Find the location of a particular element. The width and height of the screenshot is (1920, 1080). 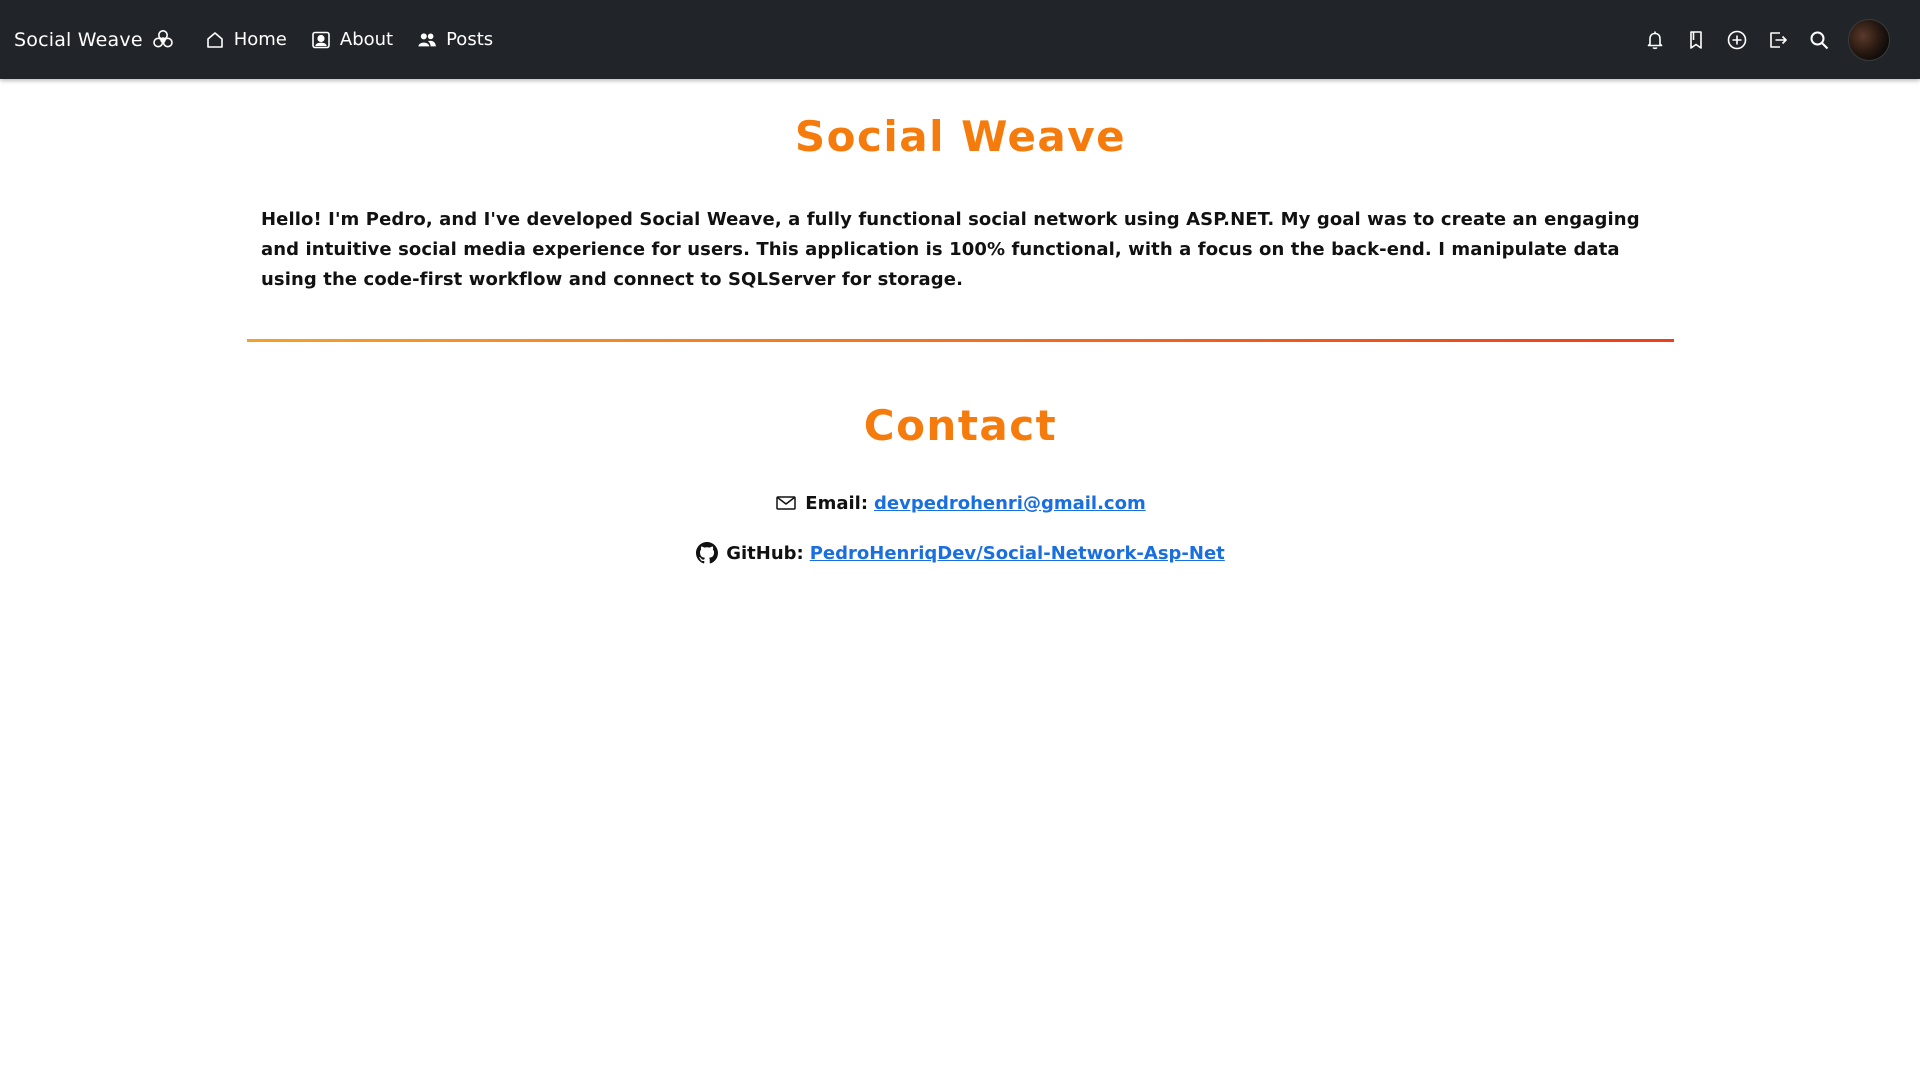

user-avatar is located at coordinates (1869, 39).